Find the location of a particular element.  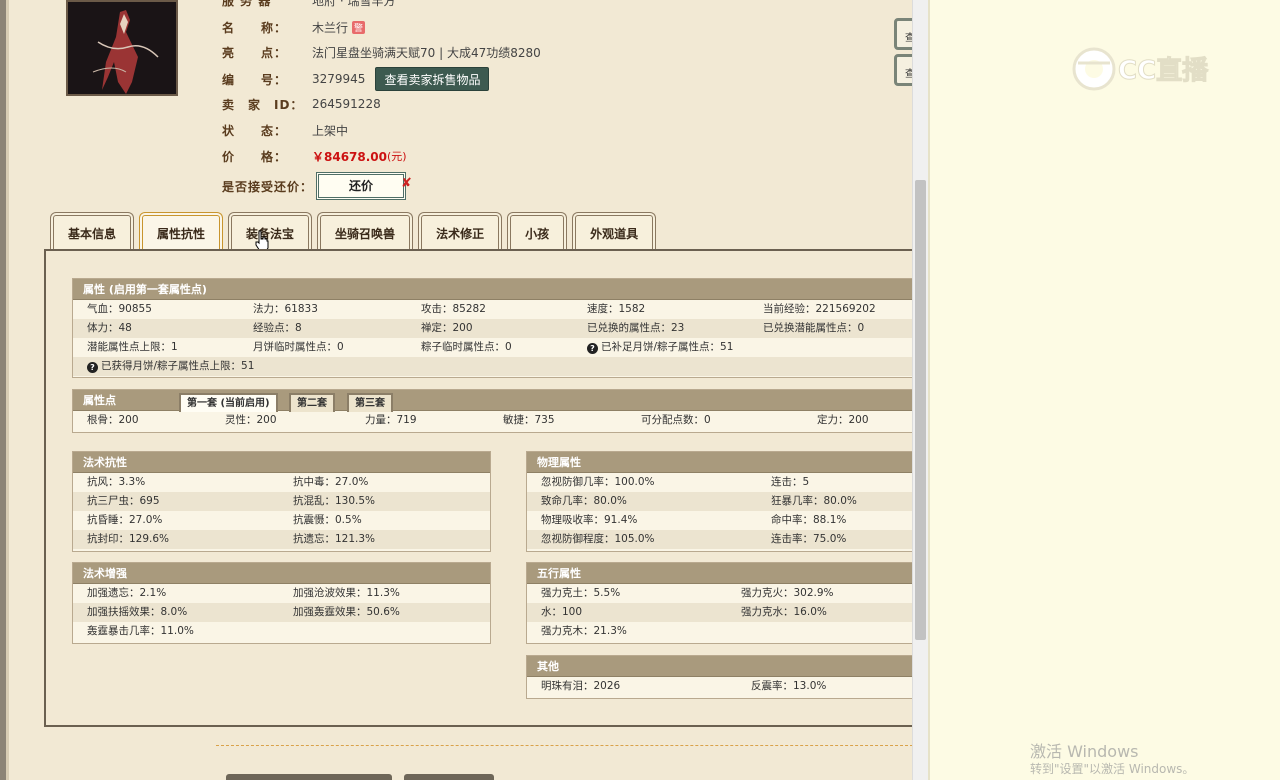

stat-cell: 致命几率：80.0% is located at coordinates (584, 501).